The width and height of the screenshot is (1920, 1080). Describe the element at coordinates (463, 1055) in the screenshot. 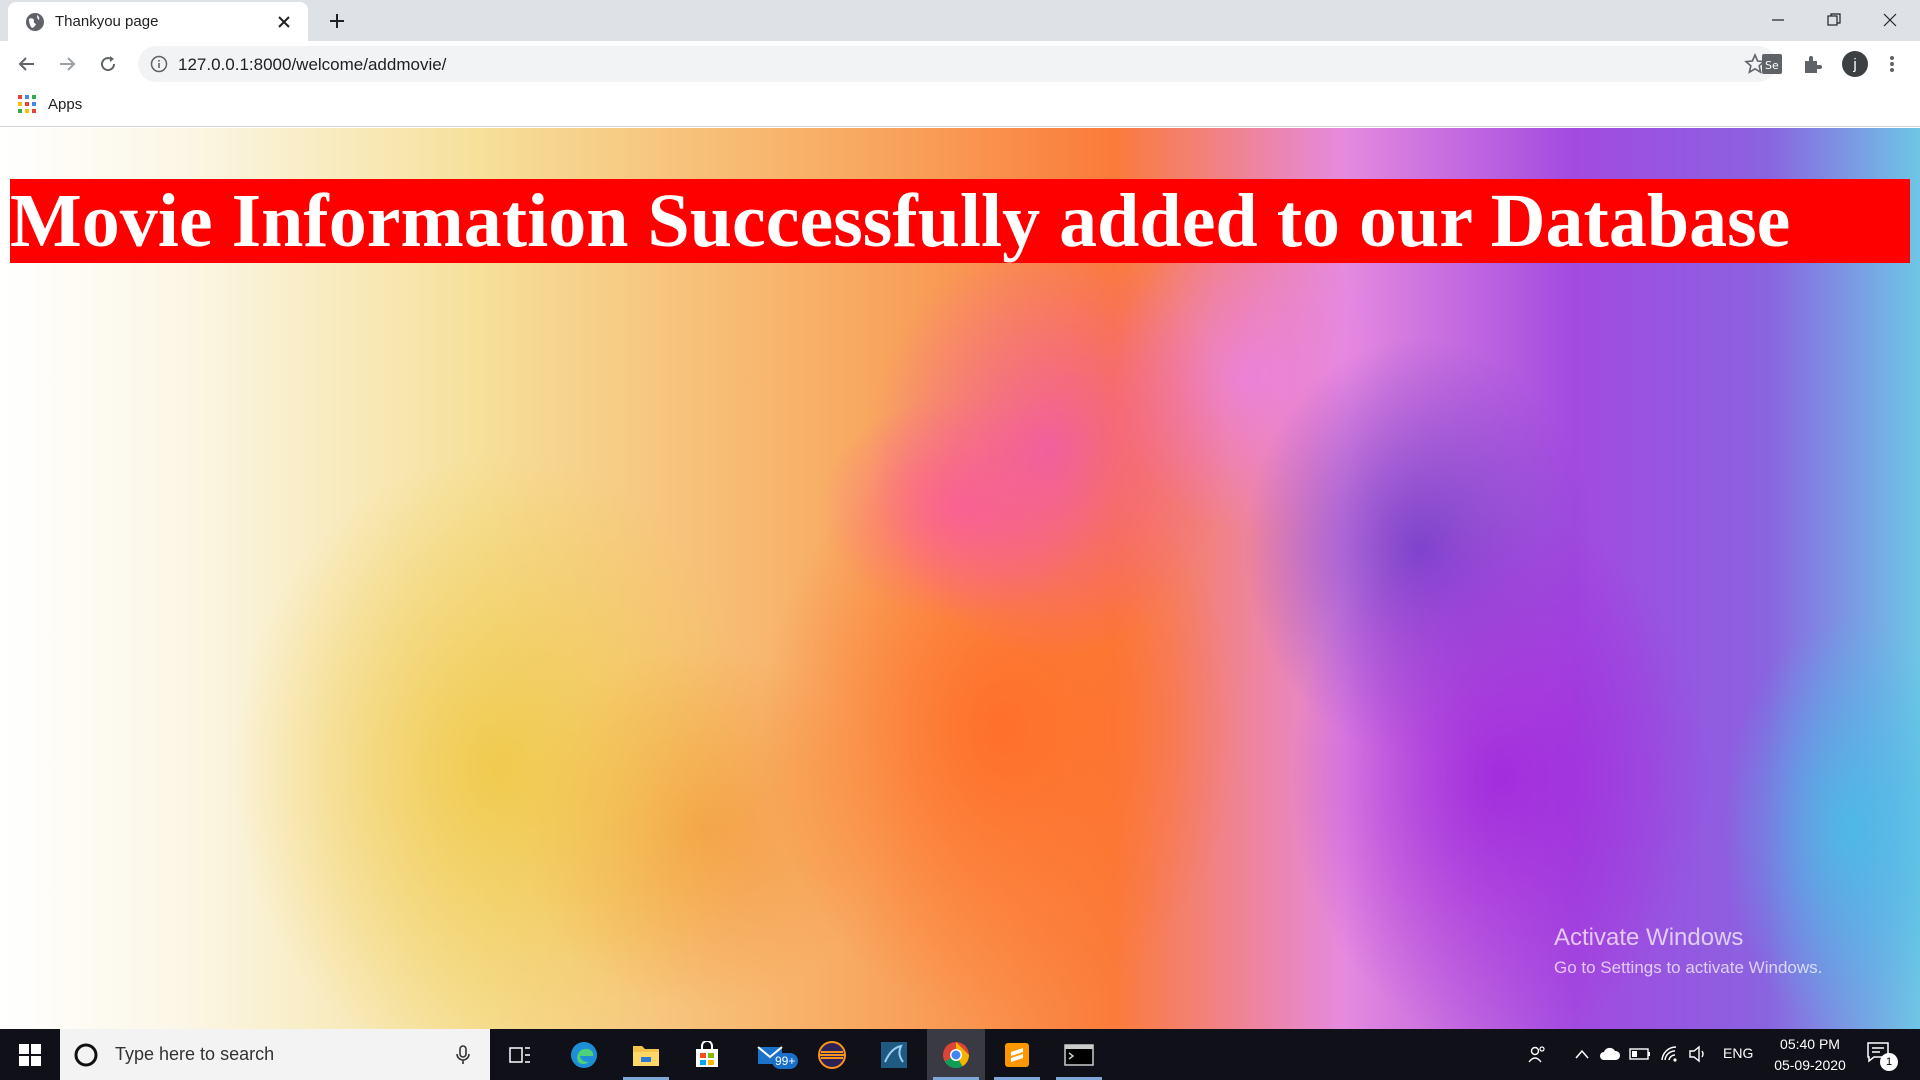

I see `microphone-icon` at that location.